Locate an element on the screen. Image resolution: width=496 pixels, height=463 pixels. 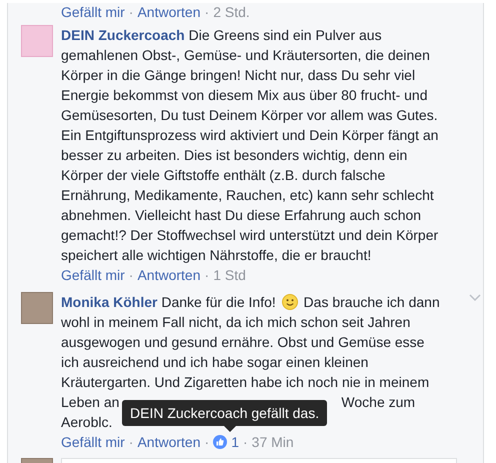
comment-text: Aeroblc. is located at coordinates (86, 422).